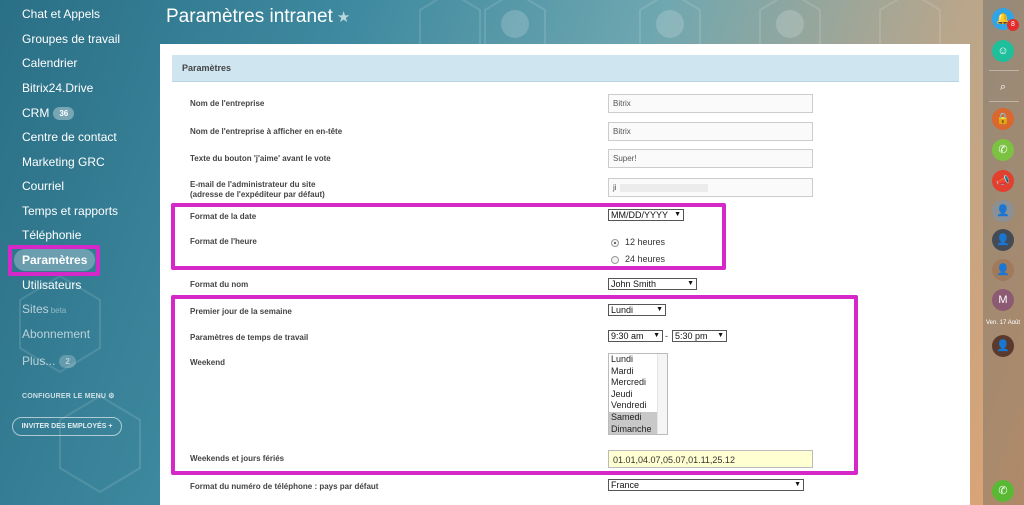  I want to click on menu-item-mail: Courriel, so click(43, 186).